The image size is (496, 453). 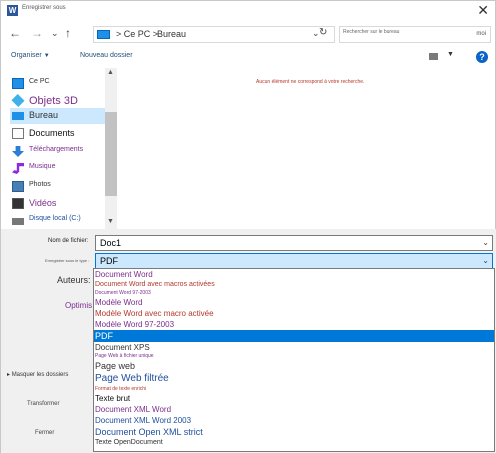 I want to click on tree-item-ce-pc: Ce PC, so click(x=57, y=84).